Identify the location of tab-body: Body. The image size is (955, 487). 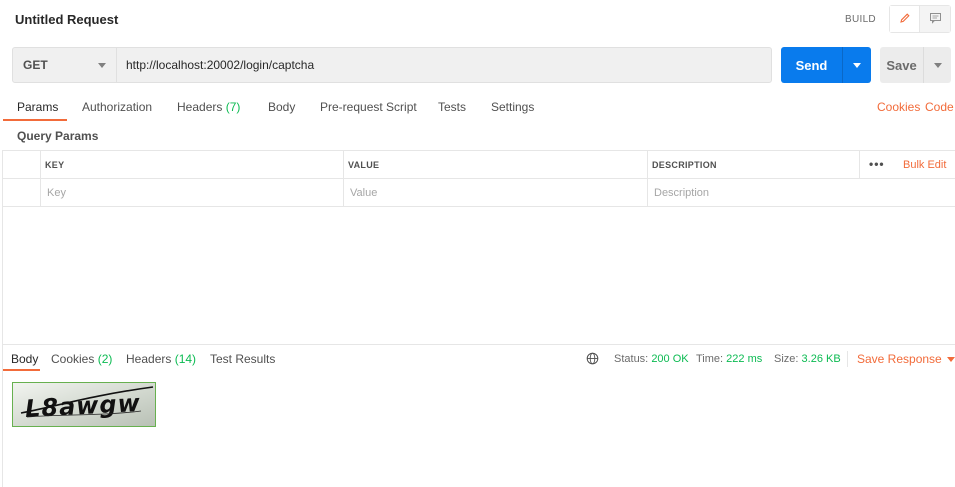
(281, 107).